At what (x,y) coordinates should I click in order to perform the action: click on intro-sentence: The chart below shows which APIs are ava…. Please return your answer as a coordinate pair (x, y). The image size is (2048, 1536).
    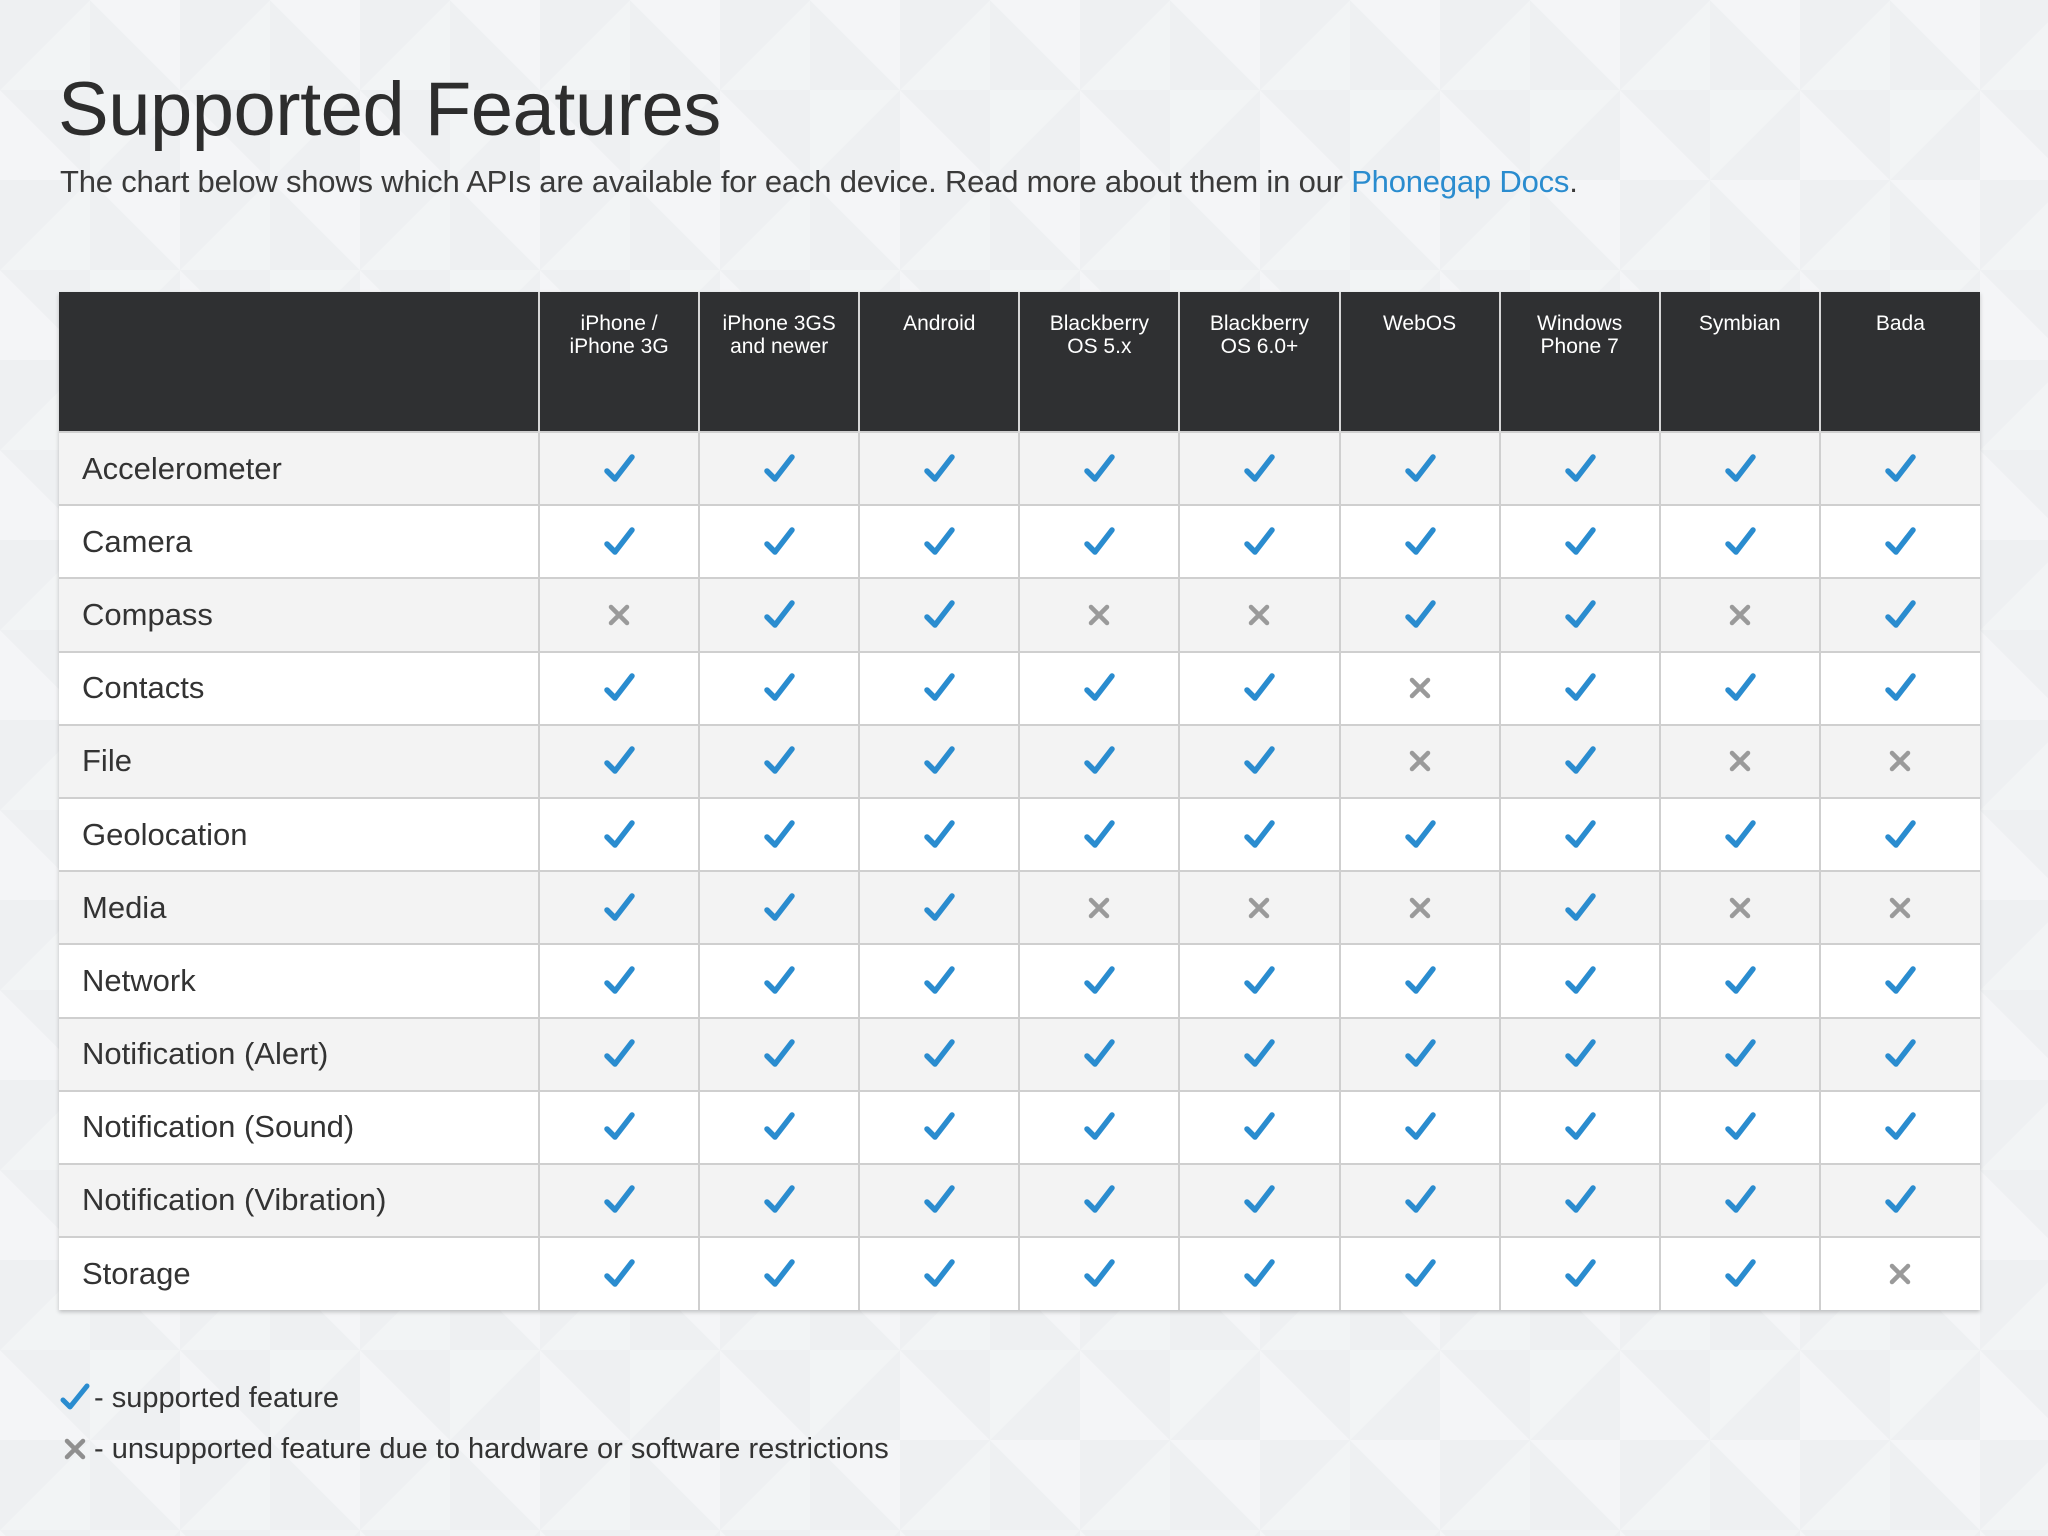
    Looking at the image, I should click on (701, 181).